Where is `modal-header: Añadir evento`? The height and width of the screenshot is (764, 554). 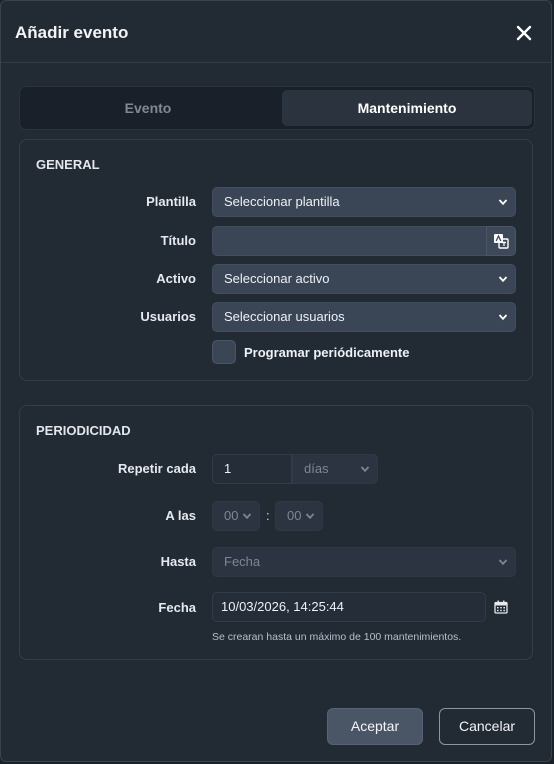 modal-header: Añadir evento is located at coordinates (276, 32).